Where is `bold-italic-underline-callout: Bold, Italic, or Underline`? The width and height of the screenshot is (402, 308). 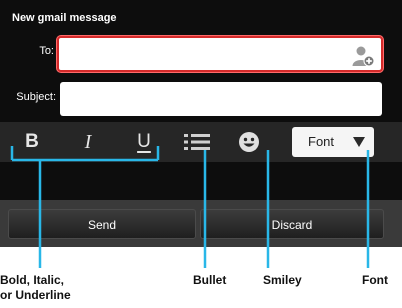
bold-italic-underline-callout: Bold, Italic, or Underline is located at coordinates (50, 288).